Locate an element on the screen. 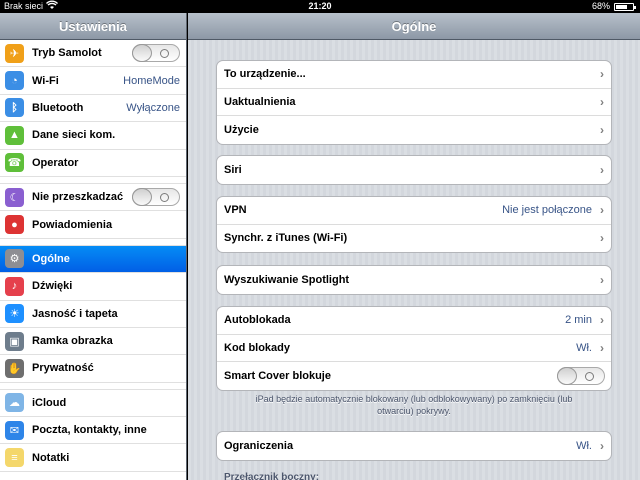 This screenshot has height=480, width=640. sidebar-item-airplane: ✈ Tryb Samolot is located at coordinates (93, 54).